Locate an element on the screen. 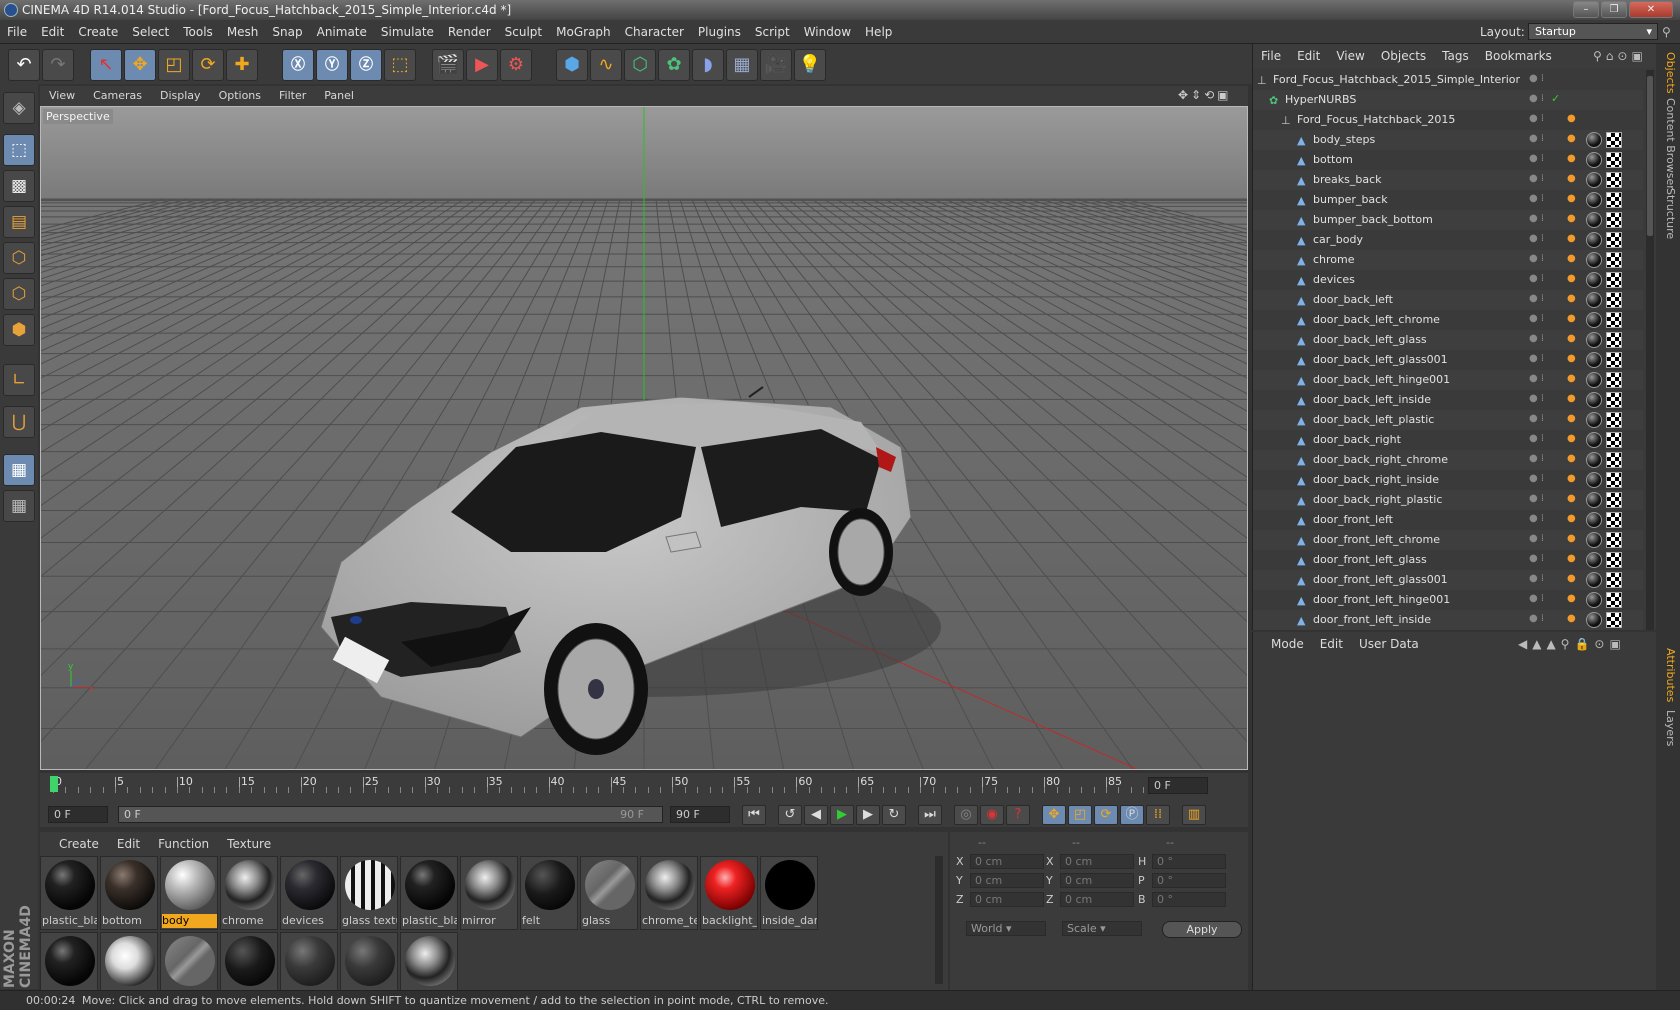 The height and width of the screenshot is (1010, 1680). tree-polygon-object: ▲ bottom ● ⁞ ● is located at coordinates (1448, 160).